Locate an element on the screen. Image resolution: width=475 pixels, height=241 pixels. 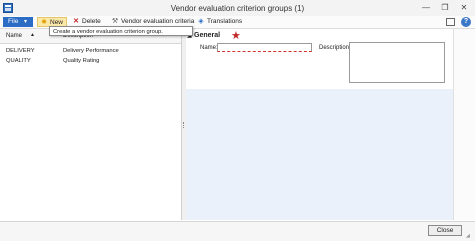
close-button: Close is located at coordinates (445, 230).